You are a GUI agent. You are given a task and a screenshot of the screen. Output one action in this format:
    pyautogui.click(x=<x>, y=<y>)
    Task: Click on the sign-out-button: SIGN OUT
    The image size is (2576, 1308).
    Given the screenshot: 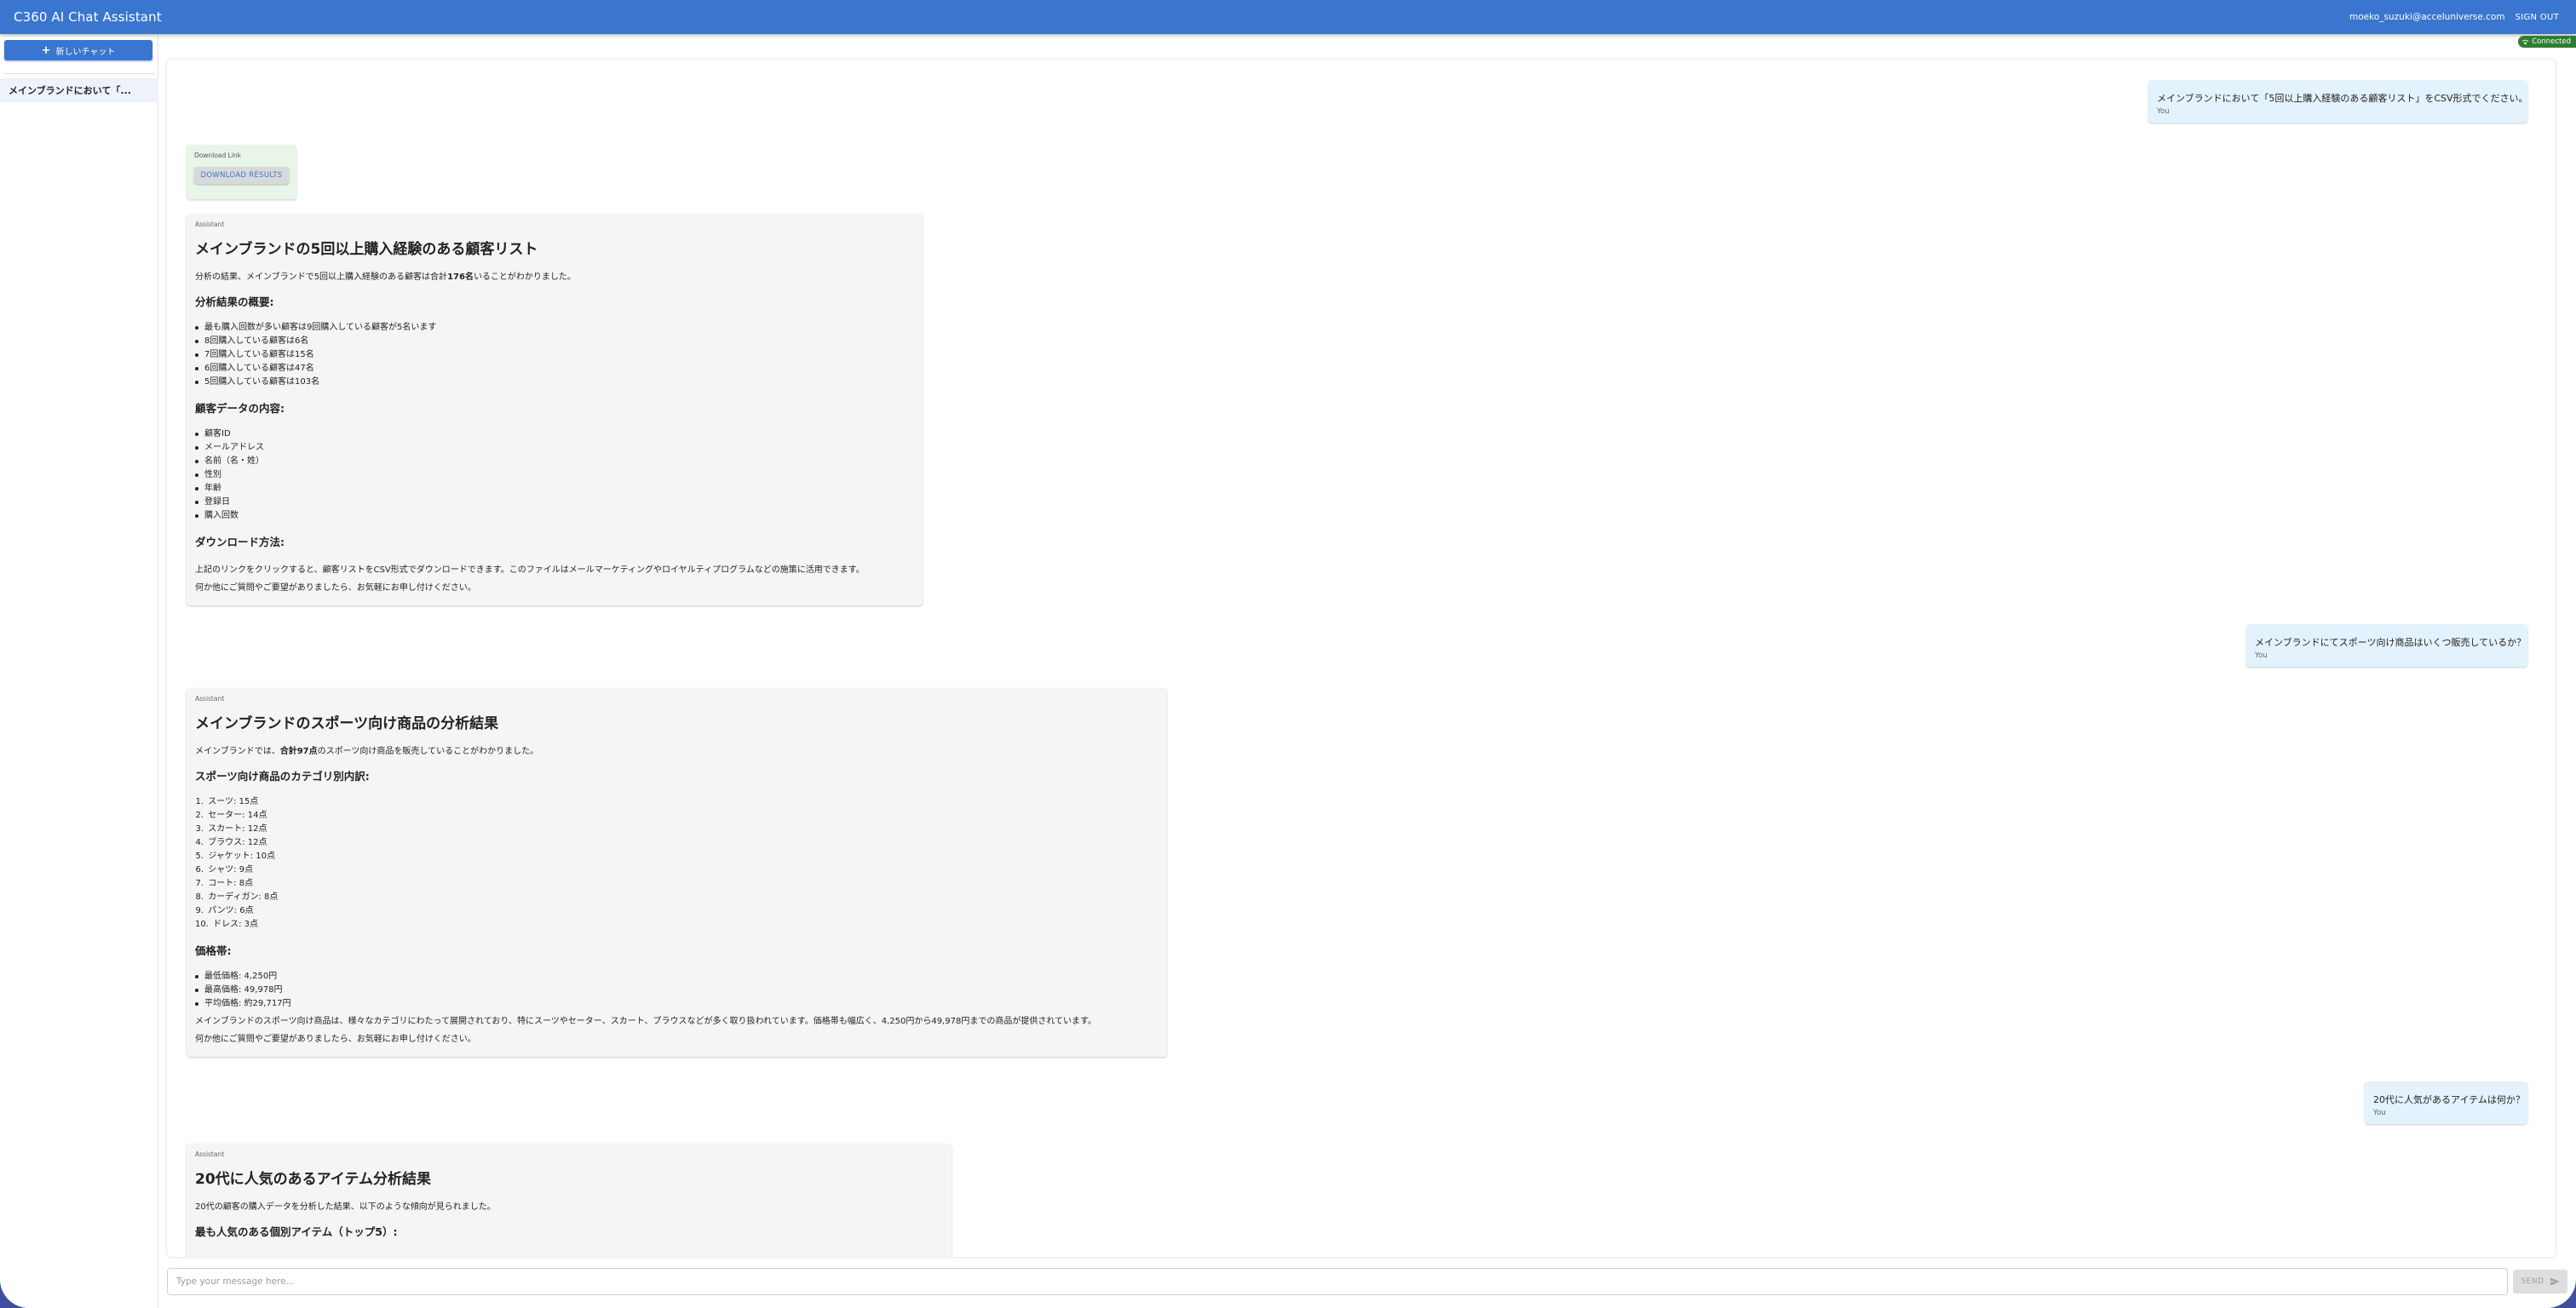 What is the action you would take?
    pyautogui.click(x=2538, y=17)
    